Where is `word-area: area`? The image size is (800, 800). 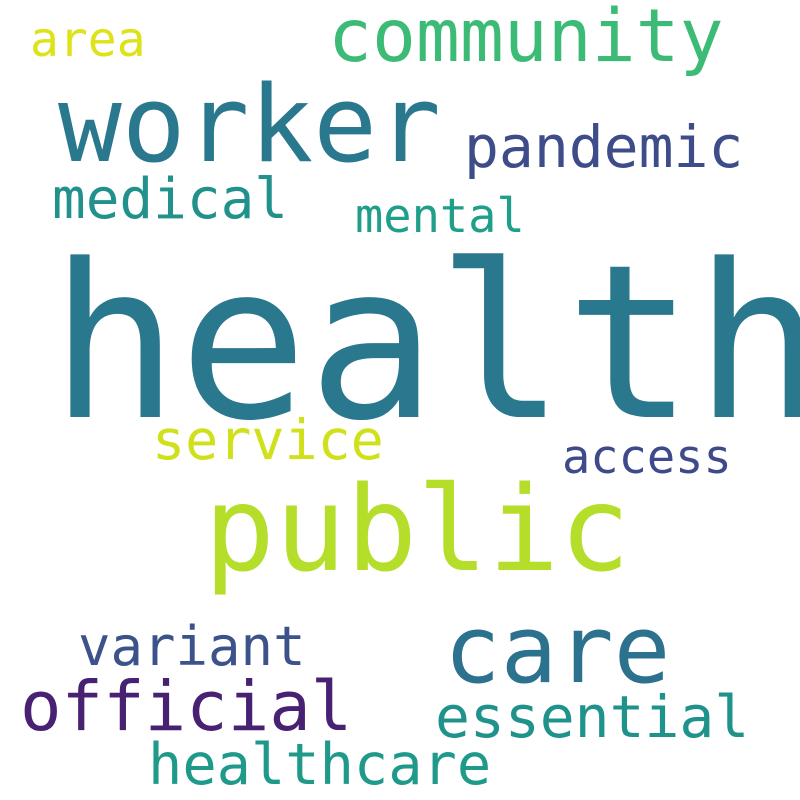 word-area: area is located at coordinates (88, 40).